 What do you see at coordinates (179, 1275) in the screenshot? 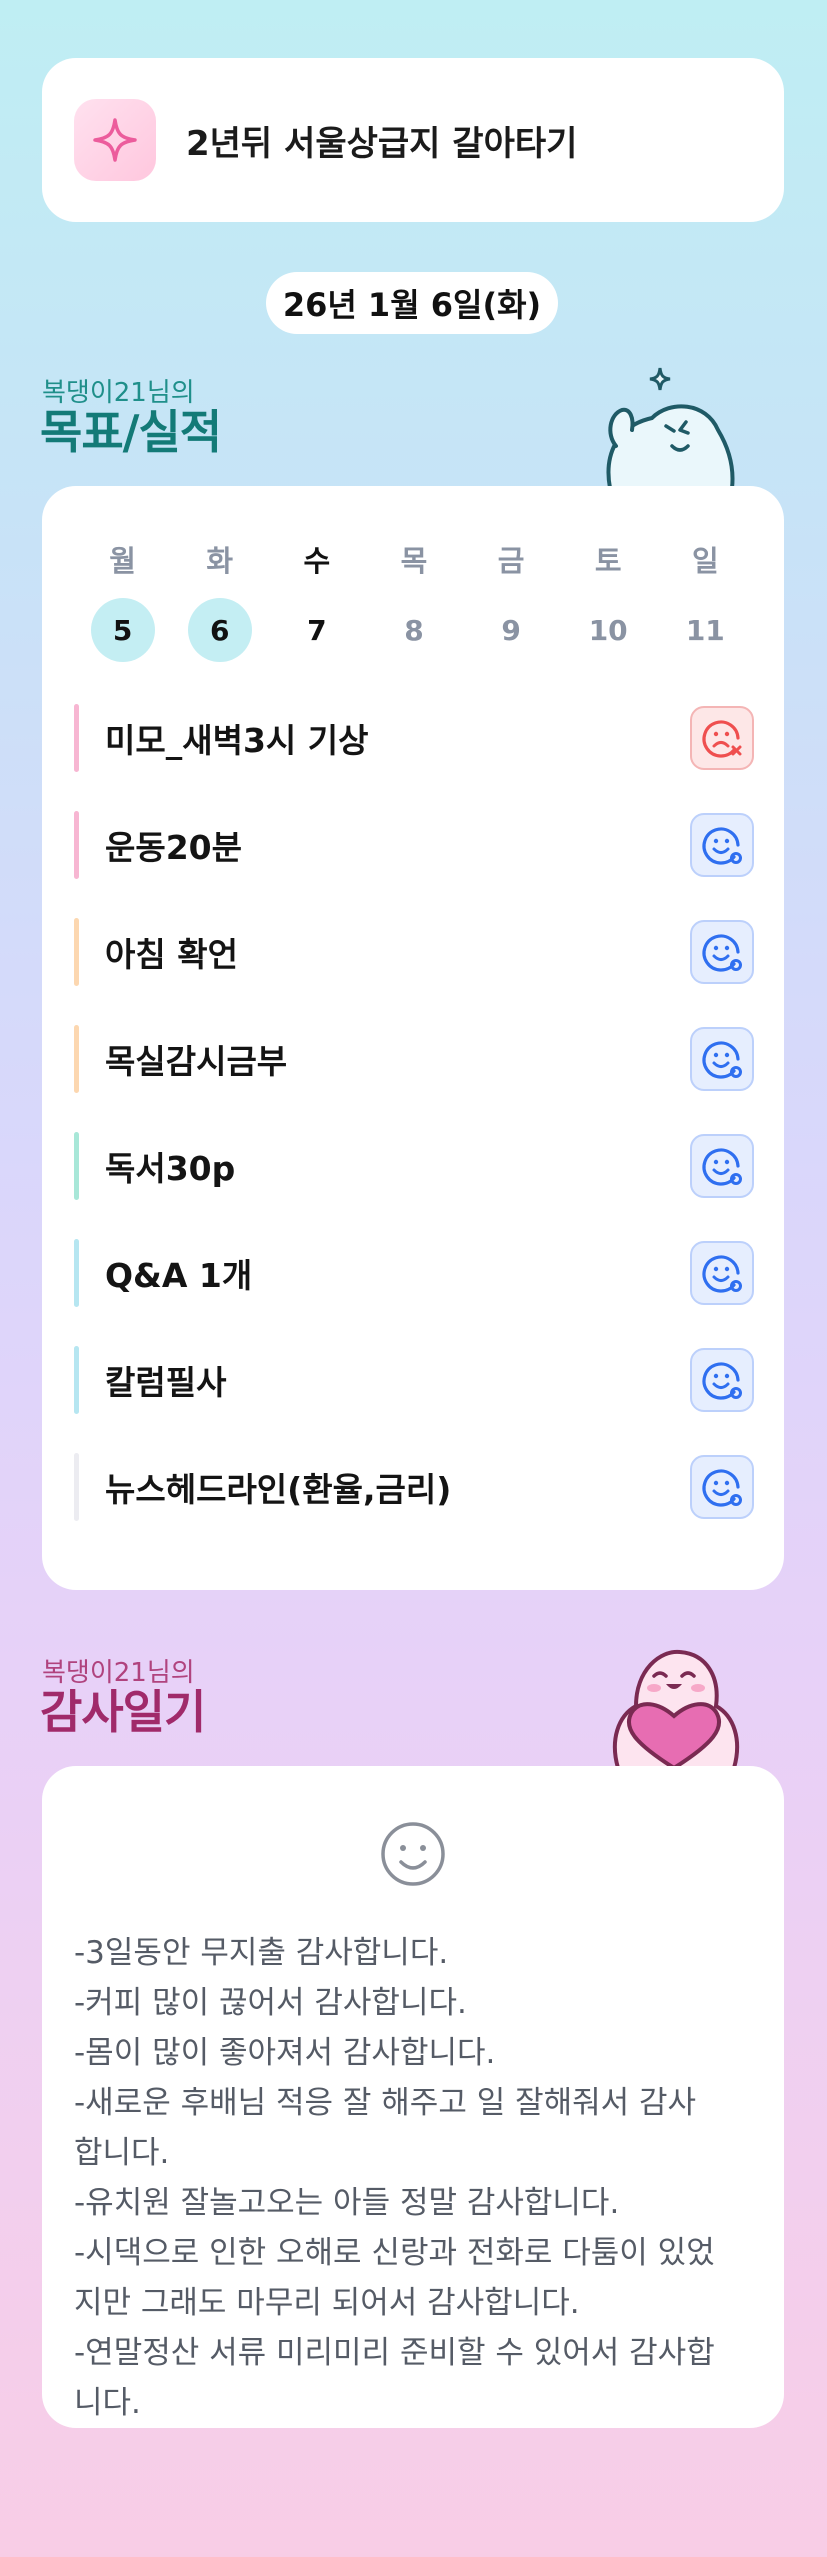
I see `task-label: Q&A 1개` at bounding box center [179, 1275].